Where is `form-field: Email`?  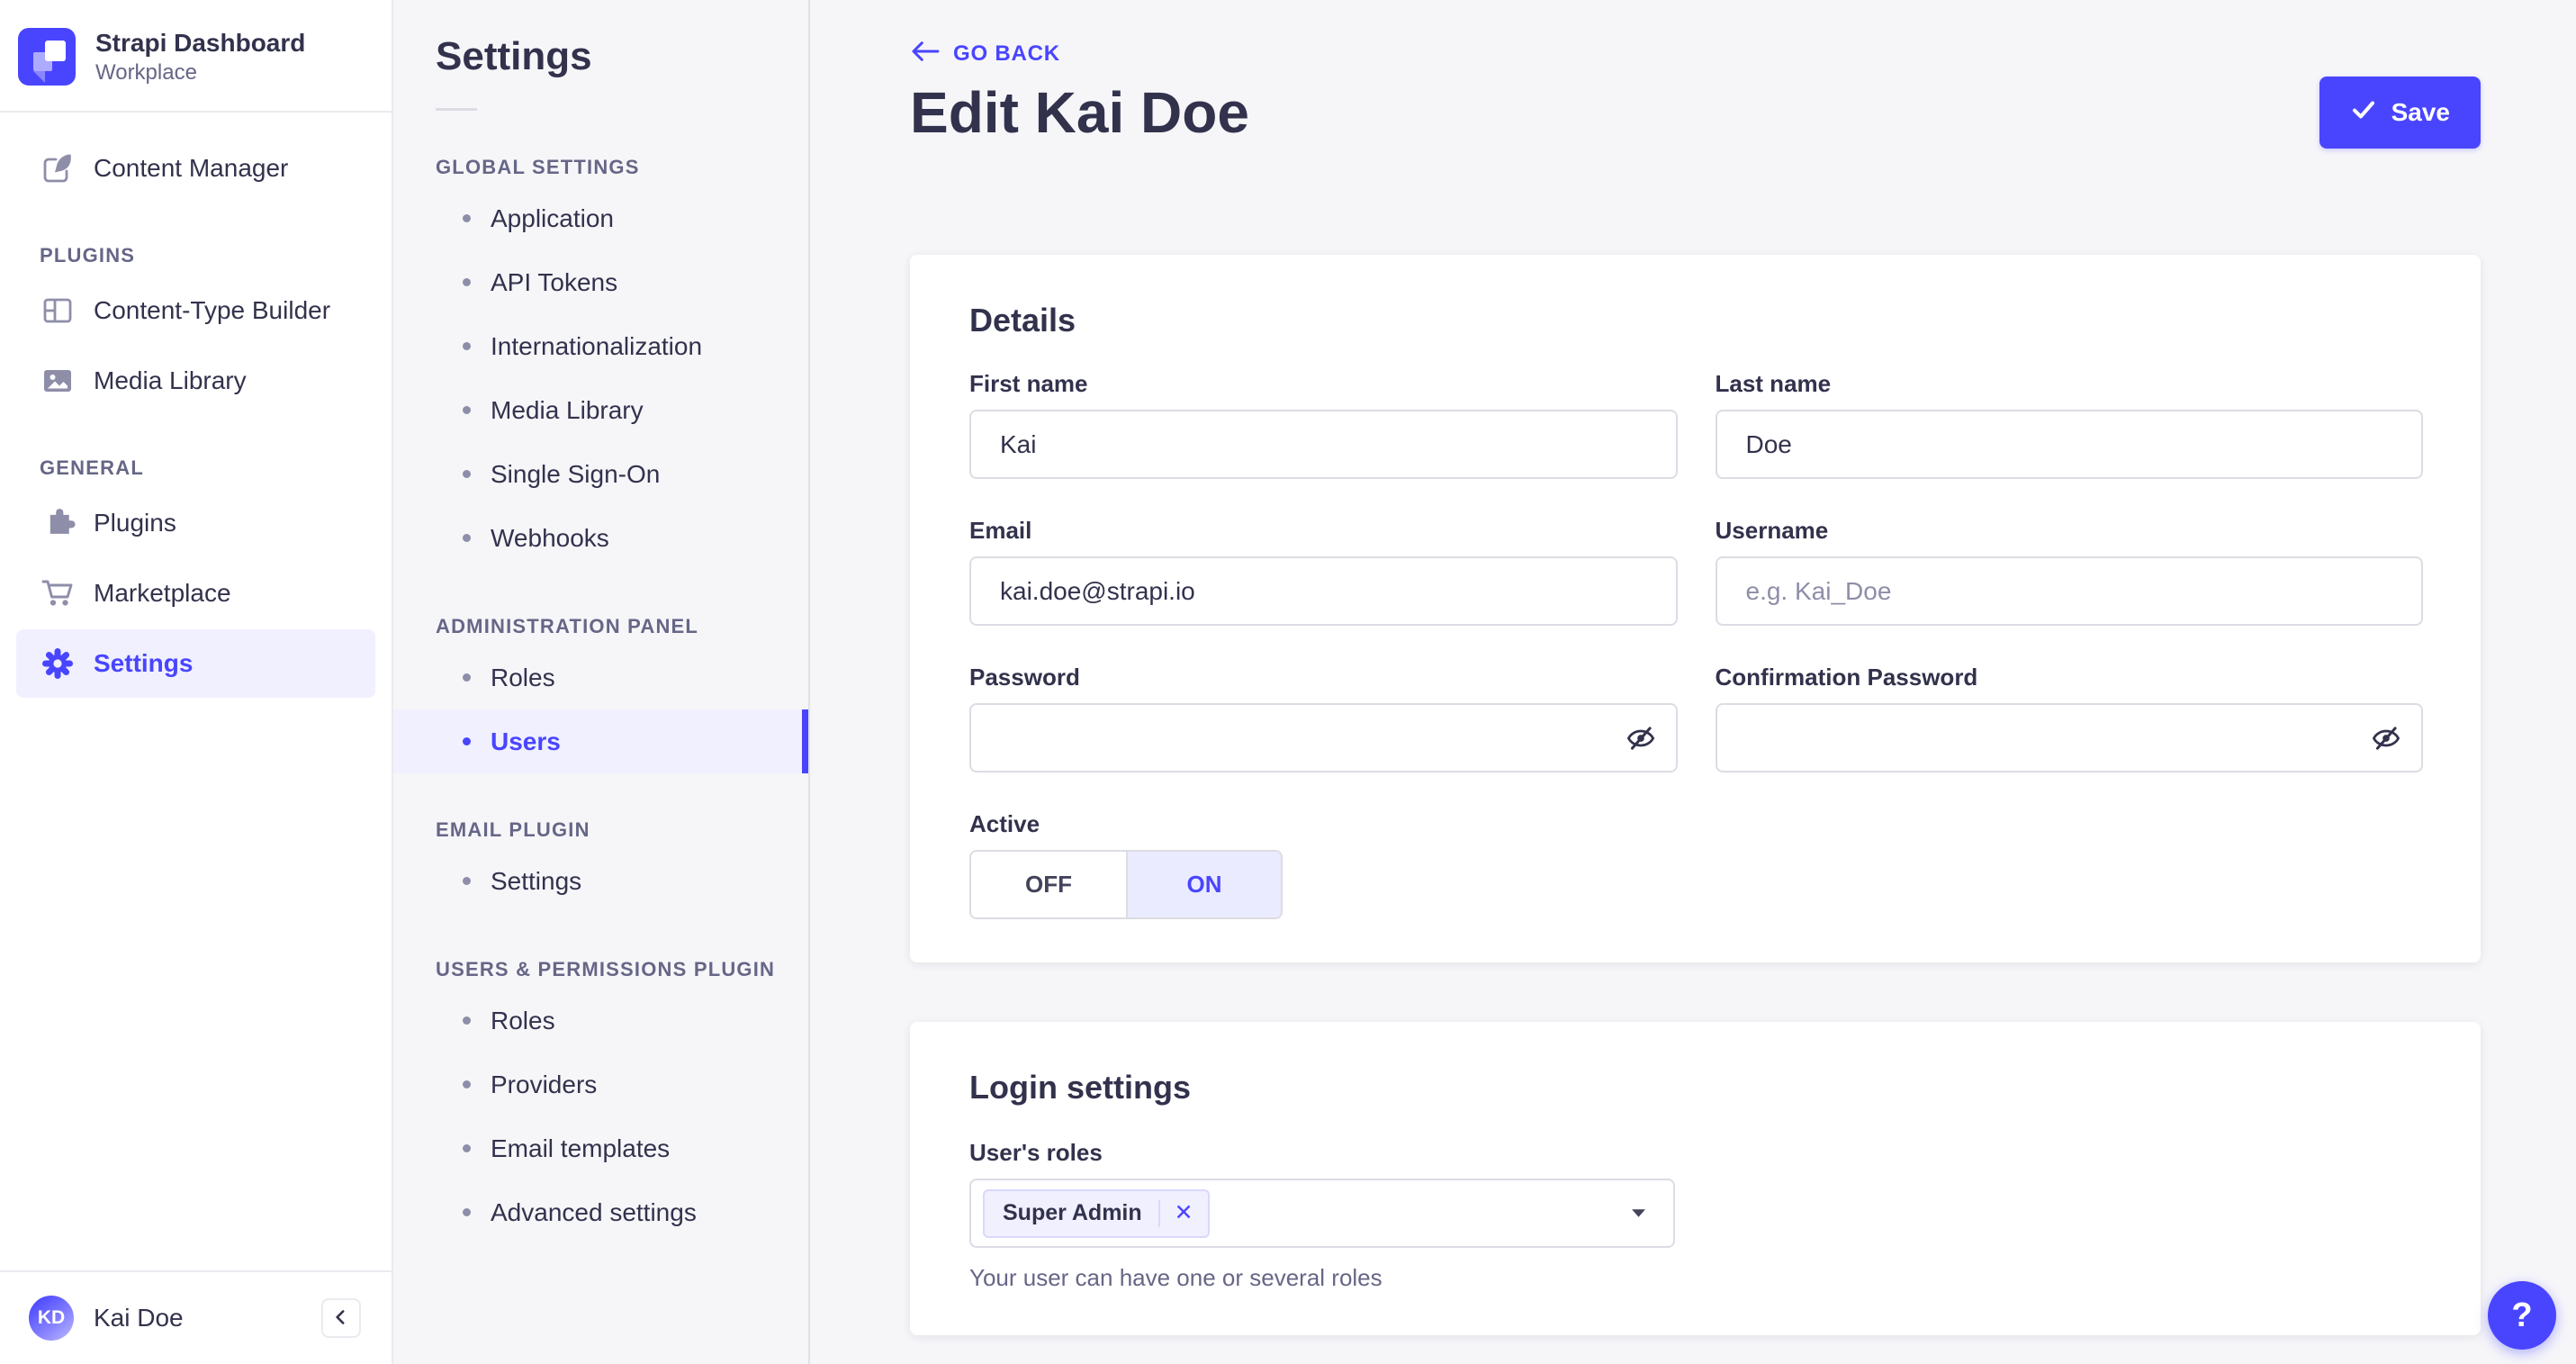 form-field: Email is located at coordinates (1323, 571).